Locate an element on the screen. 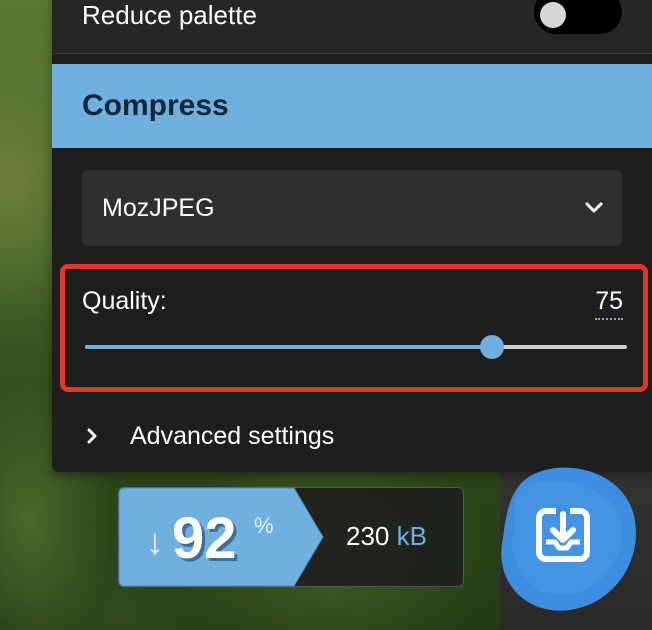 This screenshot has height=630, width=652. chevron-down-icon is located at coordinates (594, 207).